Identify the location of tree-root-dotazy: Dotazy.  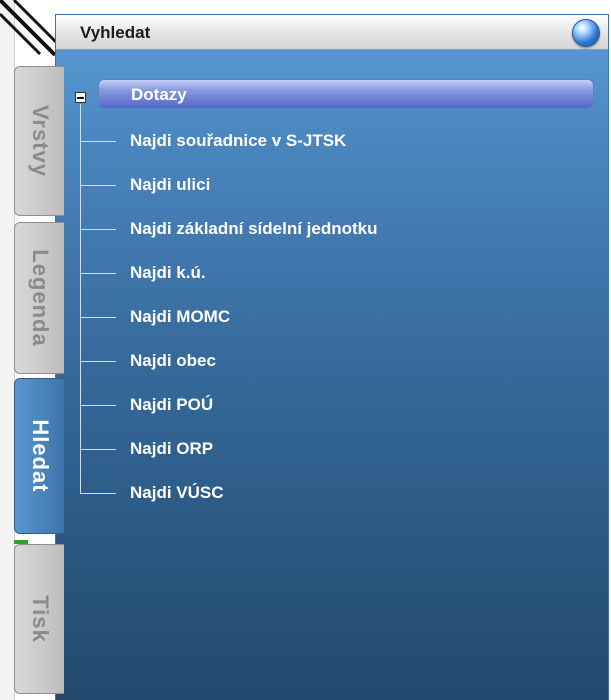
(346, 94).